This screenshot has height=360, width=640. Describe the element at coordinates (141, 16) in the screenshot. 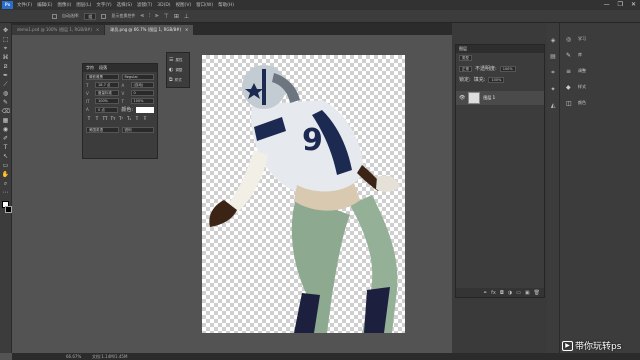

I see `align-left-icon: ⫷` at that location.